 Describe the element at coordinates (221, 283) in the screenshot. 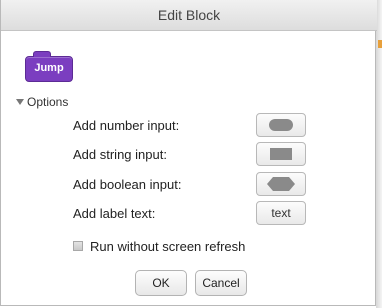

I see `cancel-button: Cancel` at that location.